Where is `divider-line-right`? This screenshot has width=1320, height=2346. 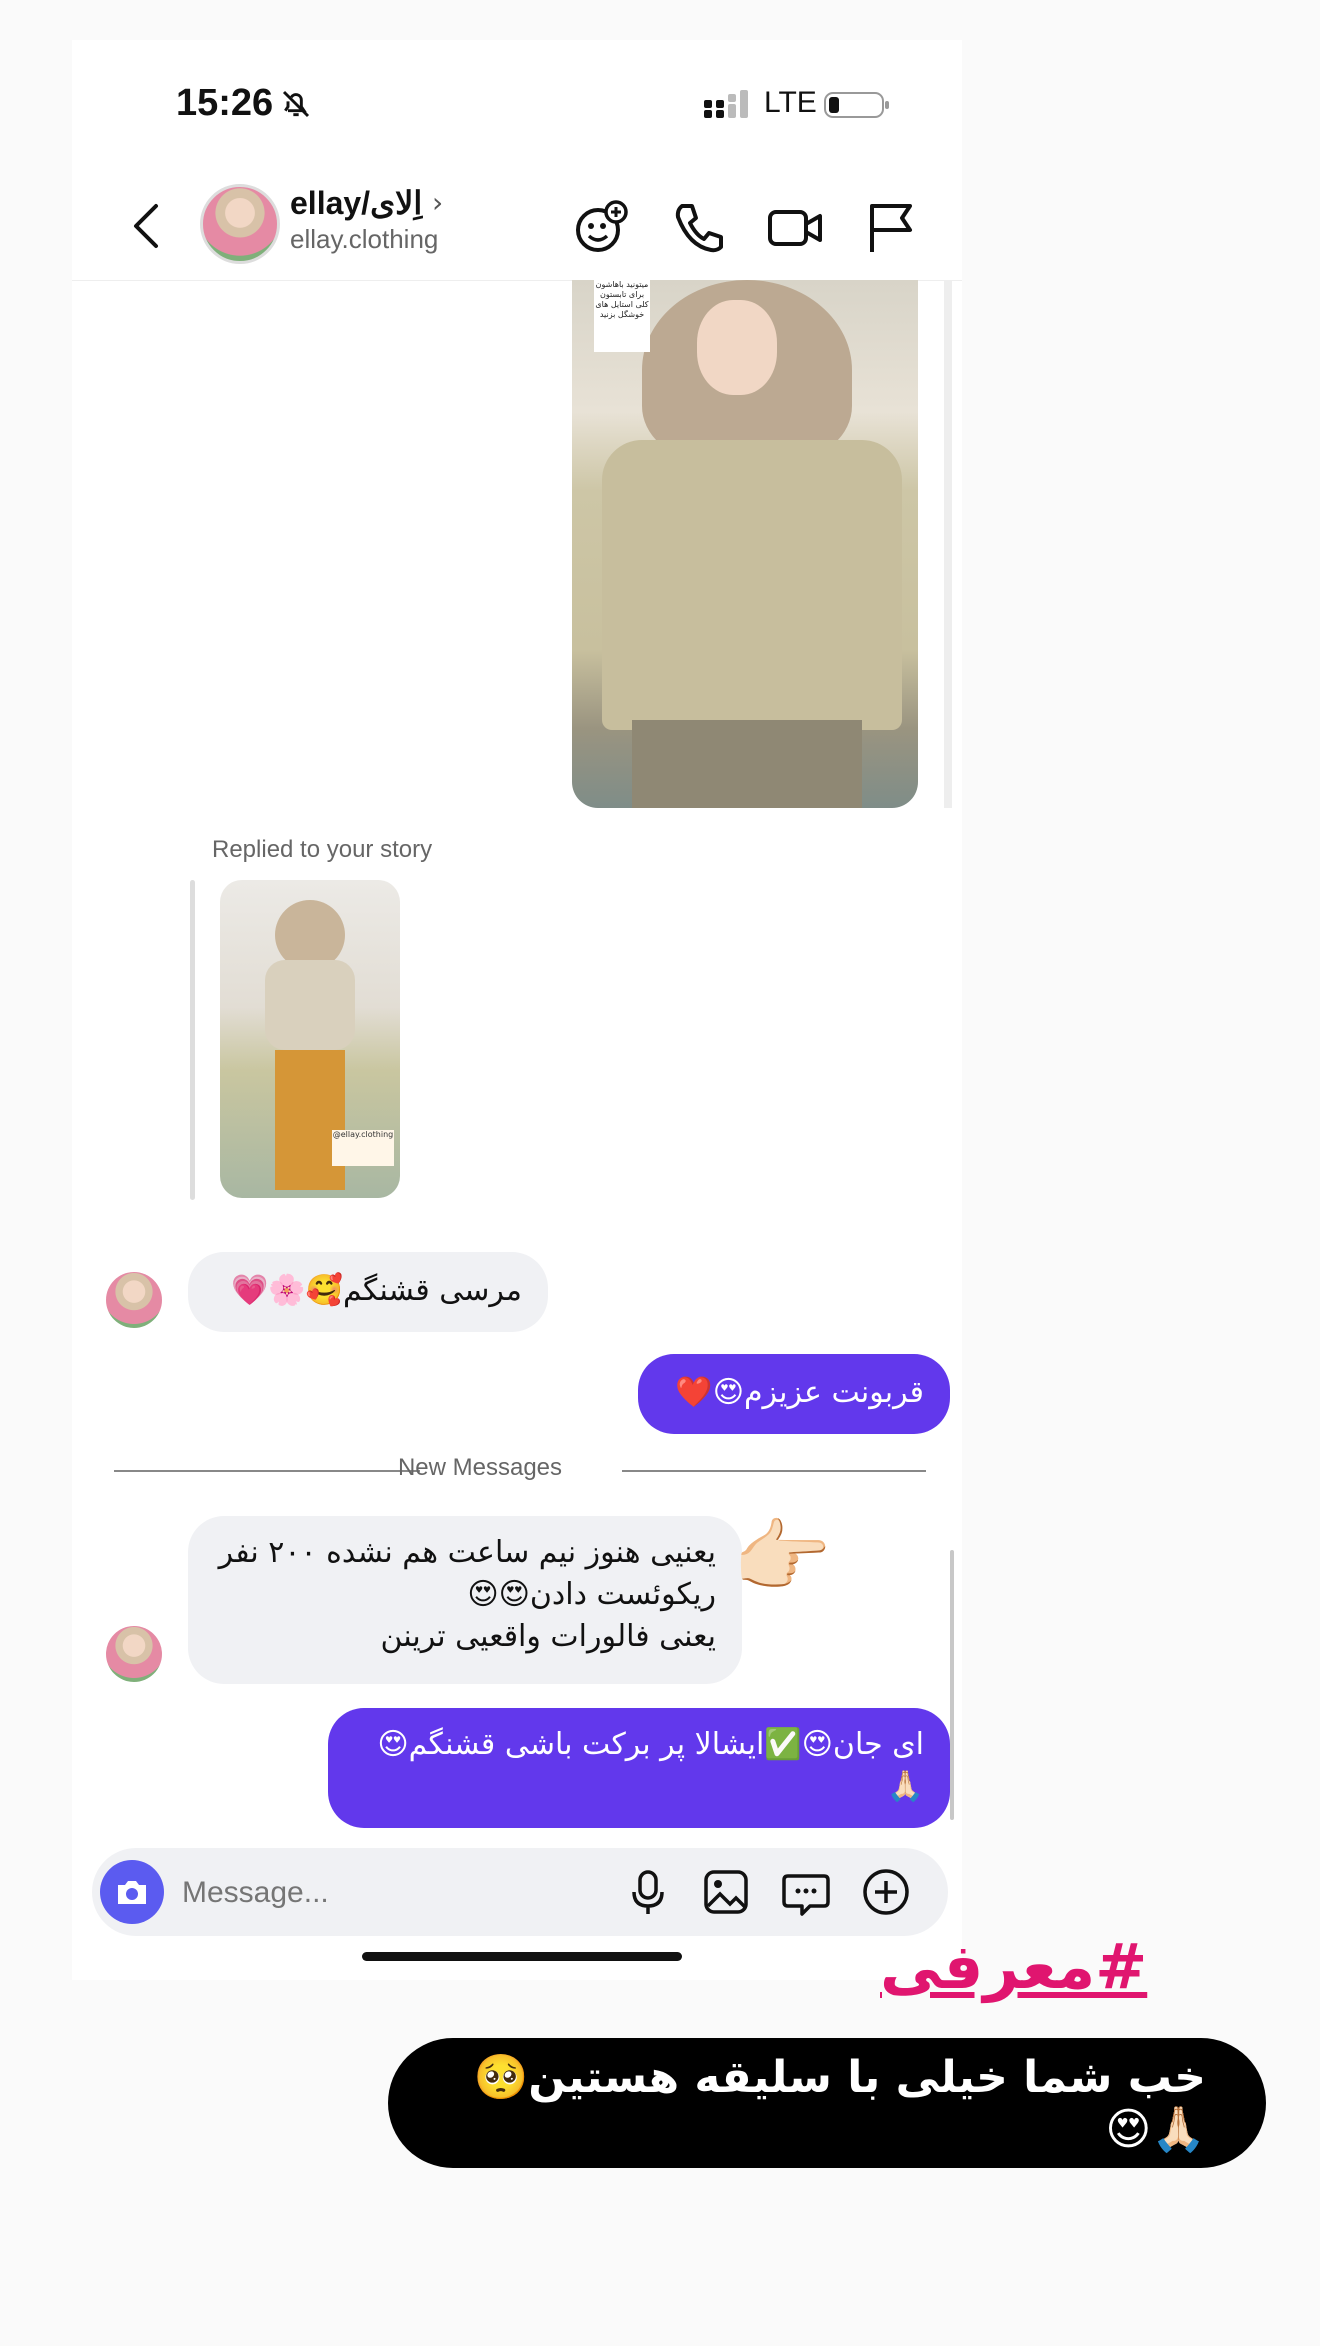
divider-line-right is located at coordinates (774, 1471).